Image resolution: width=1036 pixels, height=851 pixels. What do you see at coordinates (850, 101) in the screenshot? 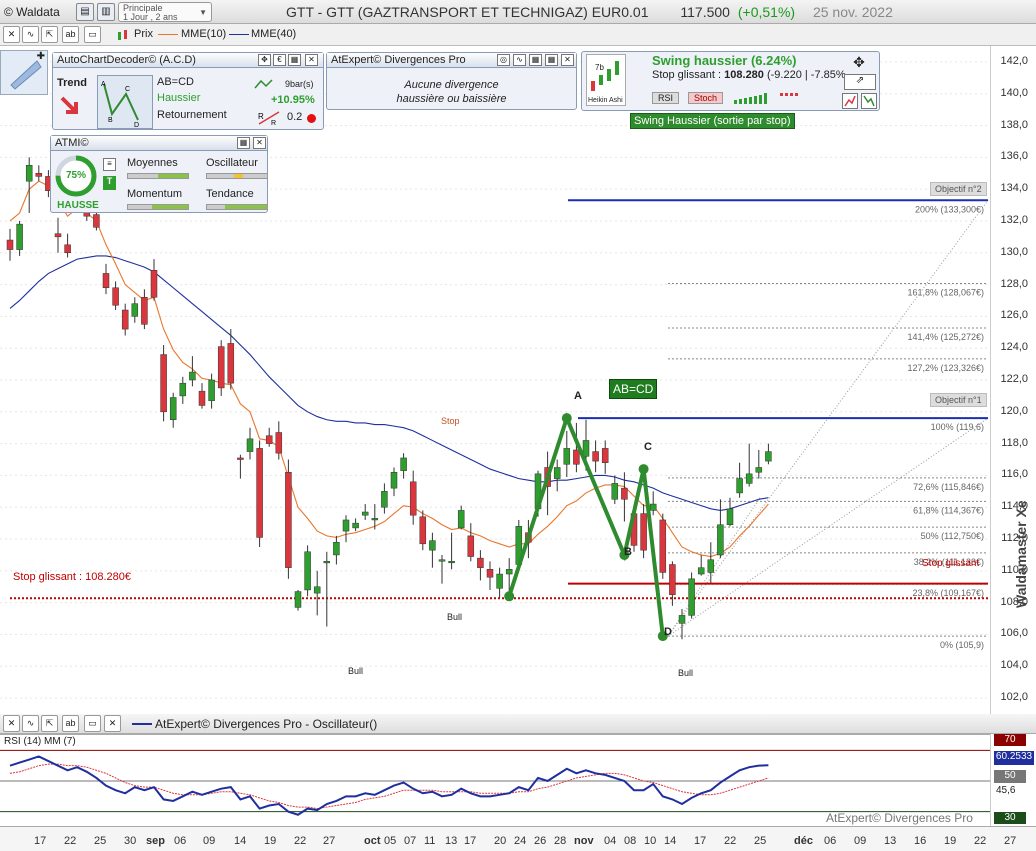
I see `swing-up-icon` at bounding box center [850, 101].